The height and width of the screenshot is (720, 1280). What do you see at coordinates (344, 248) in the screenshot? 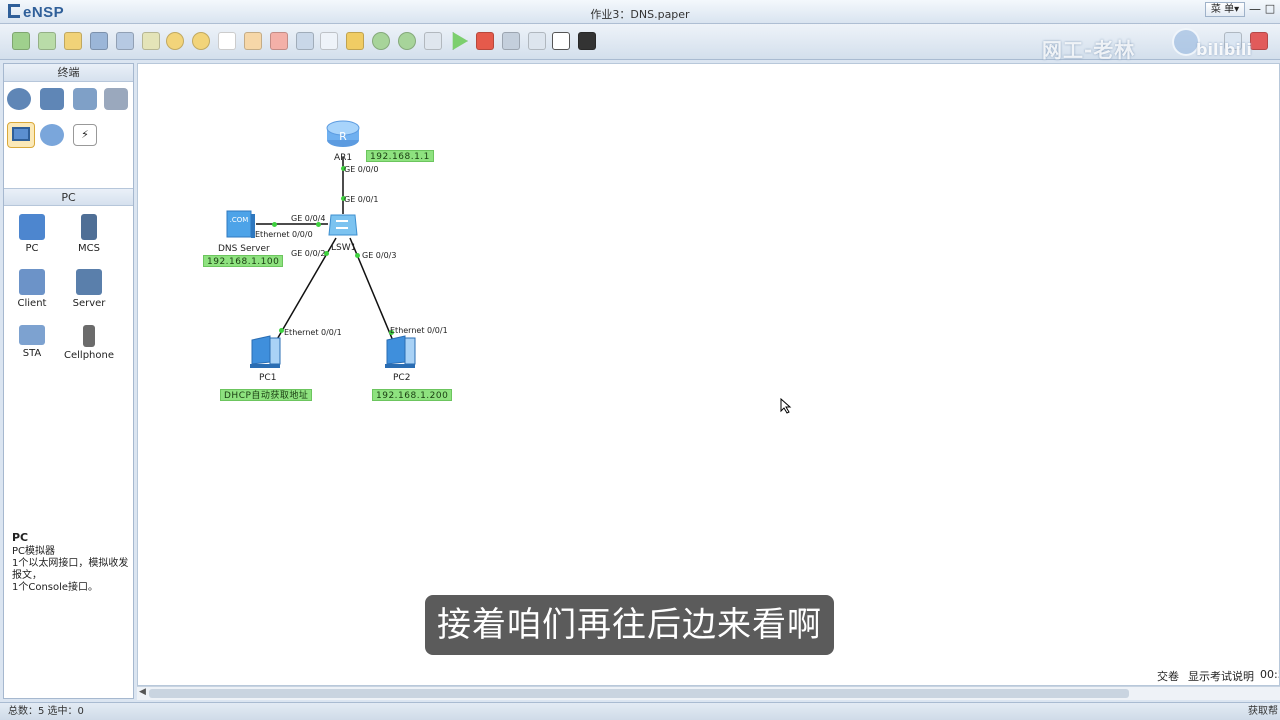
I see `node-label: LSW1` at bounding box center [344, 248].